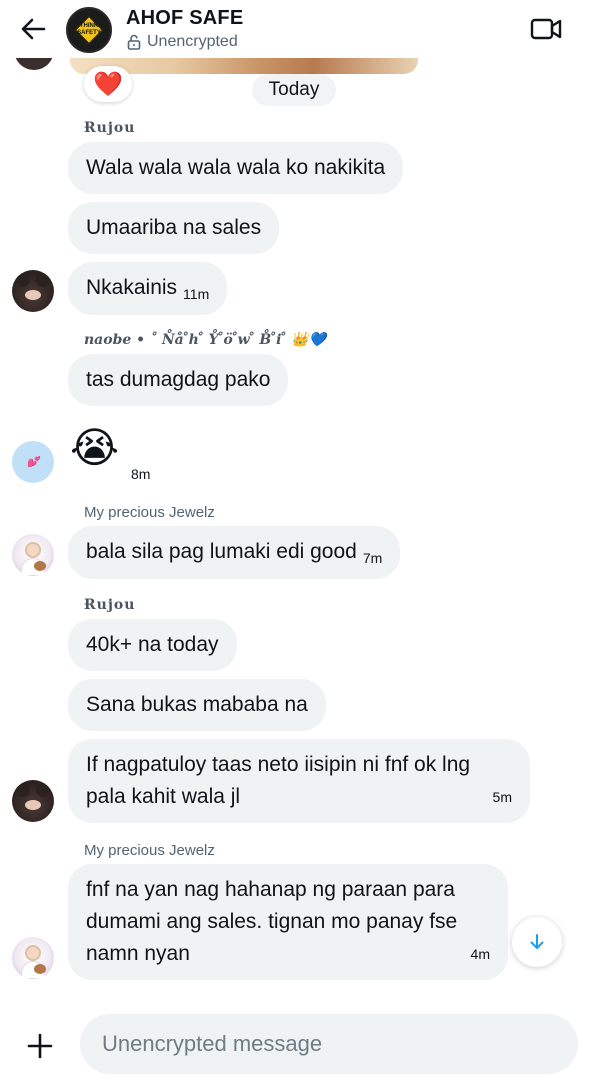 This screenshot has height=1085, width=589. I want to click on arrow-down-icon, so click(537, 941).